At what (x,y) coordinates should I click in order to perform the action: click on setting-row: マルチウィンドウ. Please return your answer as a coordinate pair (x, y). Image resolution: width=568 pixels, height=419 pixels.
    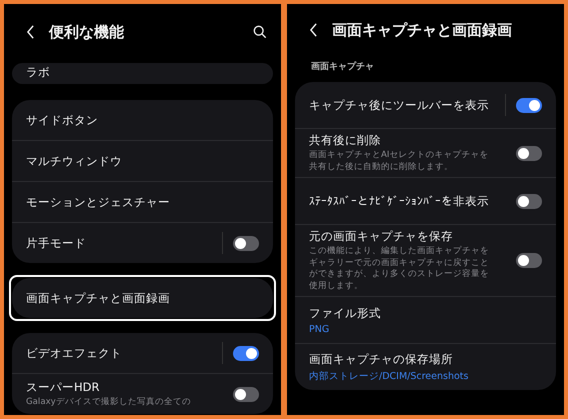
    Looking at the image, I should click on (142, 160).